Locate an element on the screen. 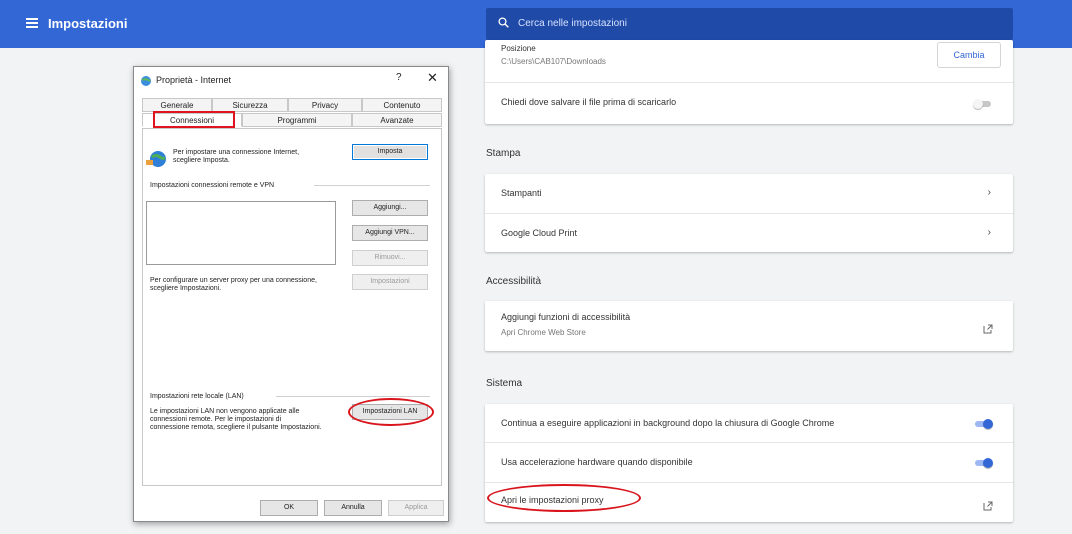 The height and width of the screenshot is (534, 1072). setup-button: Imposta is located at coordinates (390, 152).